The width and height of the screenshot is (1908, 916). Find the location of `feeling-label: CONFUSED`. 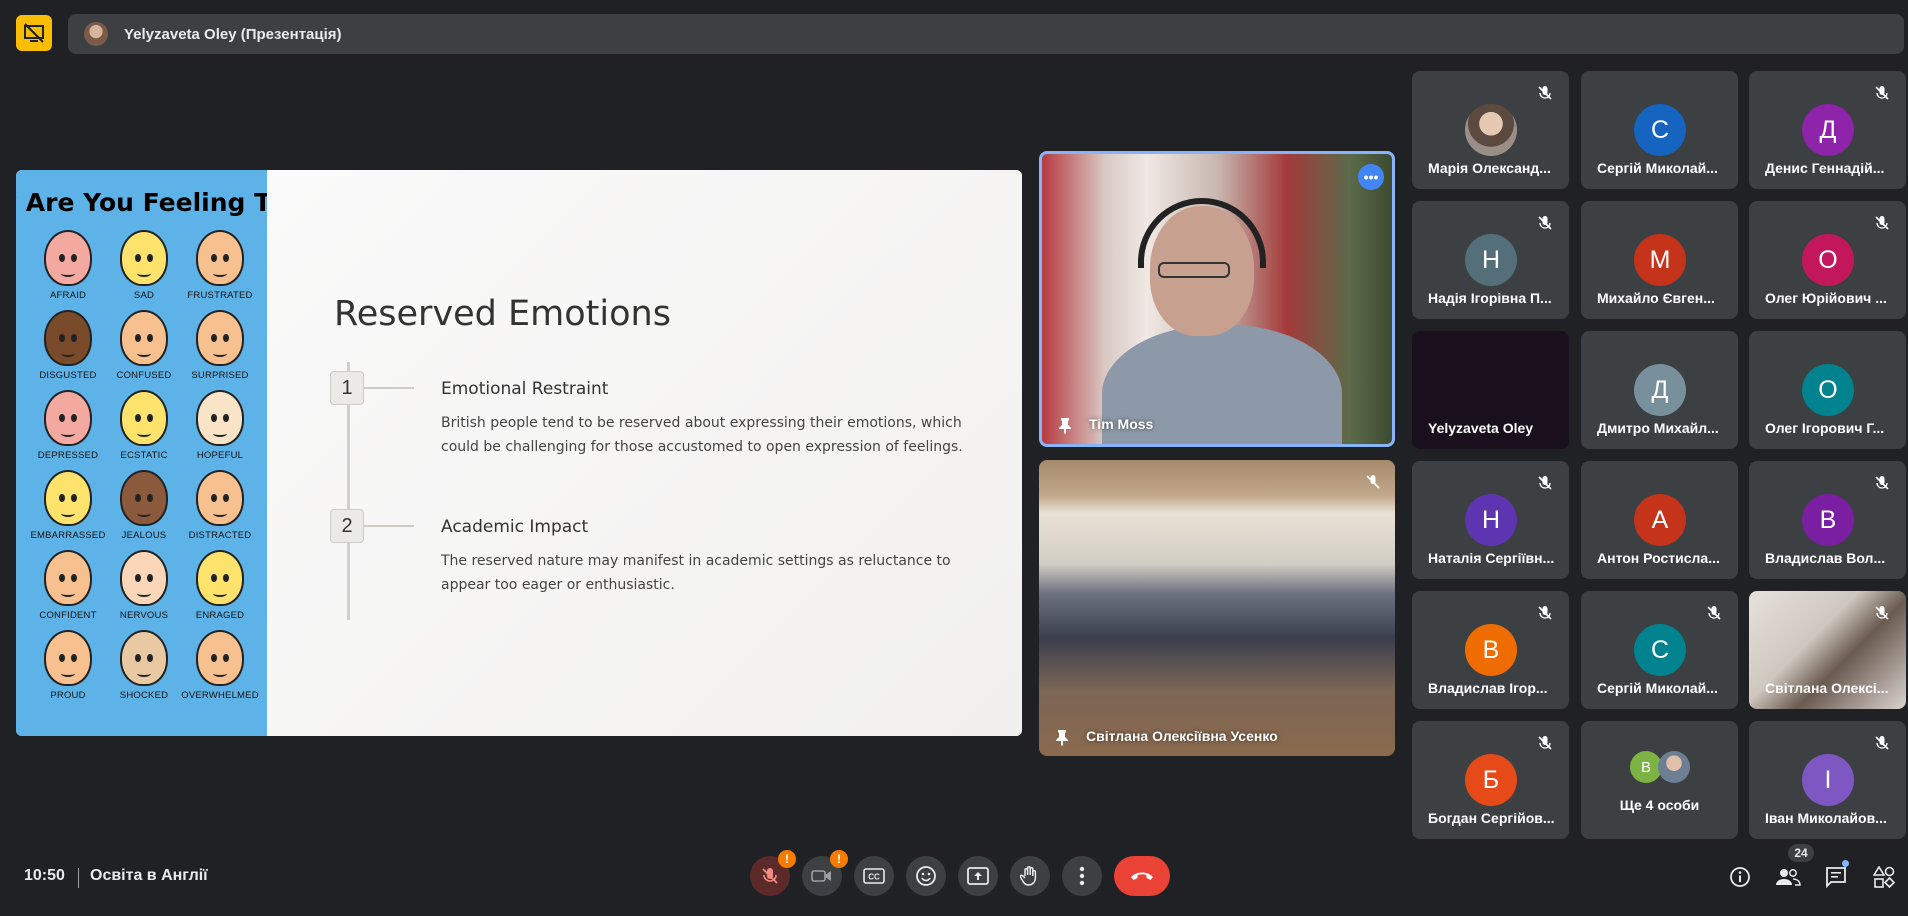

feeling-label: CONFUSED is located at coordinates (144, 375).